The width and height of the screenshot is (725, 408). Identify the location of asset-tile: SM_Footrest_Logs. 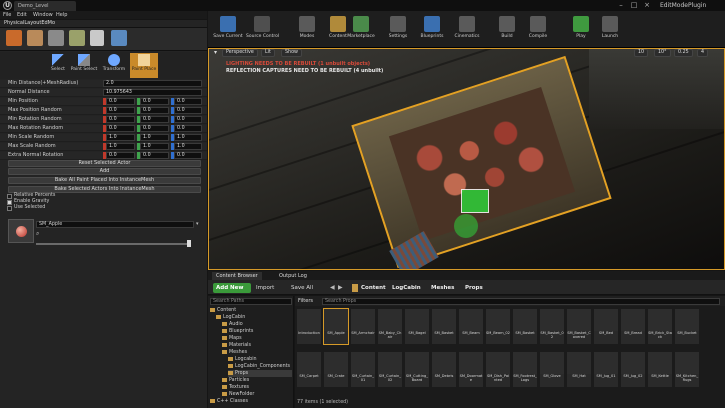
(525, 369).